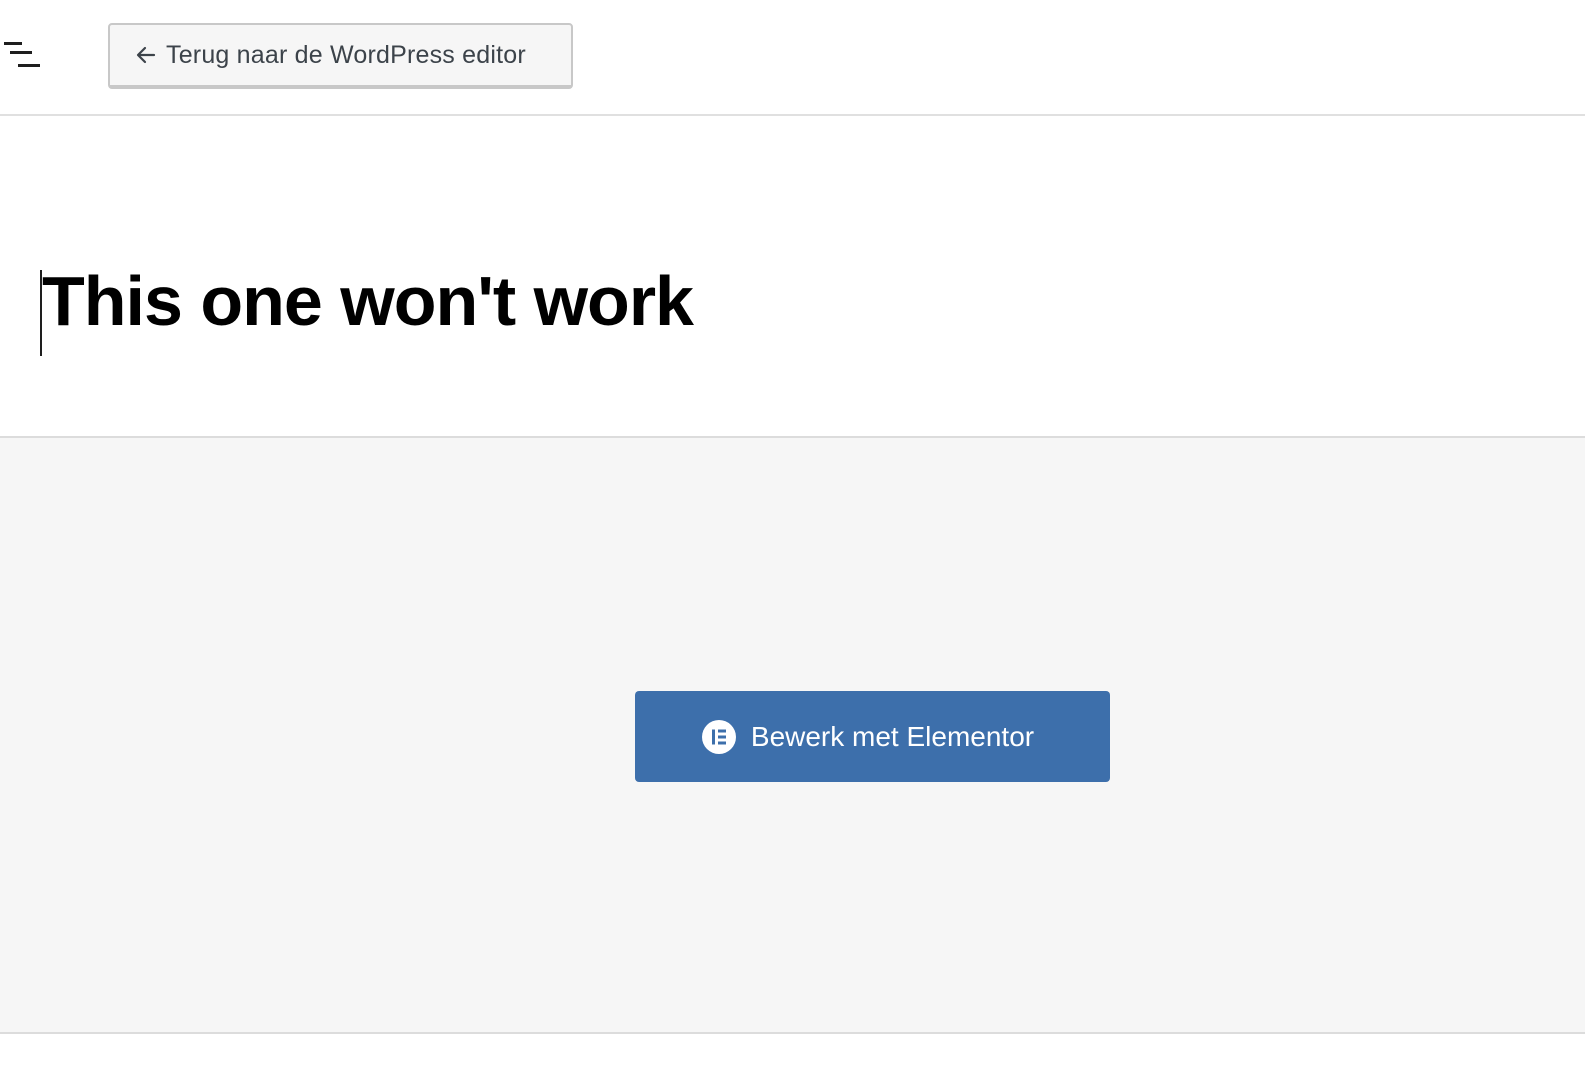  Describe the element at coordinates (346, 54) in the screenshot. I see `back-button-label: Terug naar de WordPress editor` at that location.